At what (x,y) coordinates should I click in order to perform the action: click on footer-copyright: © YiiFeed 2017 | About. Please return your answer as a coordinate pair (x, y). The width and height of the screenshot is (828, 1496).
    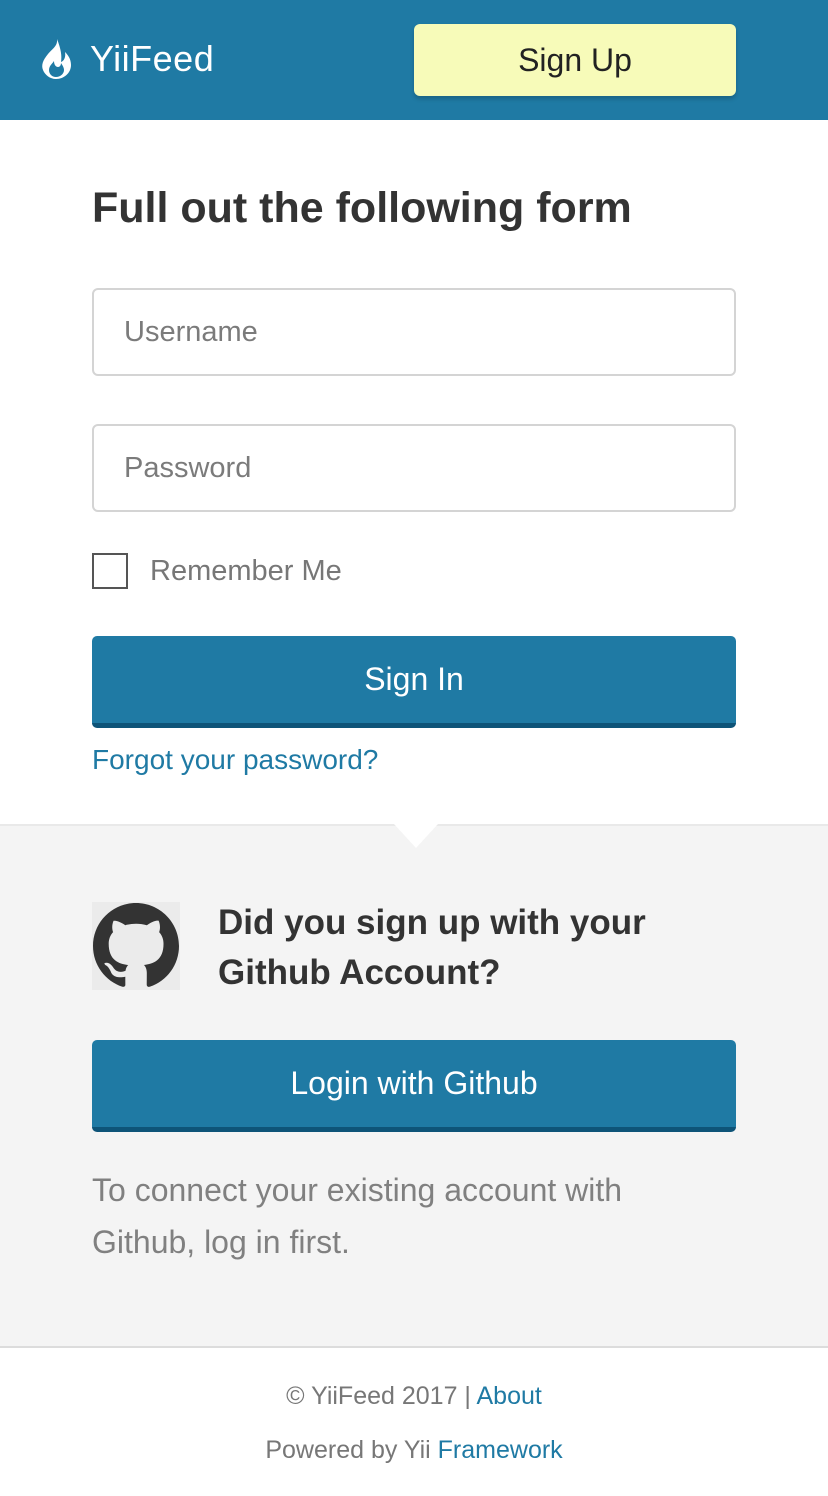
    Looking at the image, I should click on (414, 1396).